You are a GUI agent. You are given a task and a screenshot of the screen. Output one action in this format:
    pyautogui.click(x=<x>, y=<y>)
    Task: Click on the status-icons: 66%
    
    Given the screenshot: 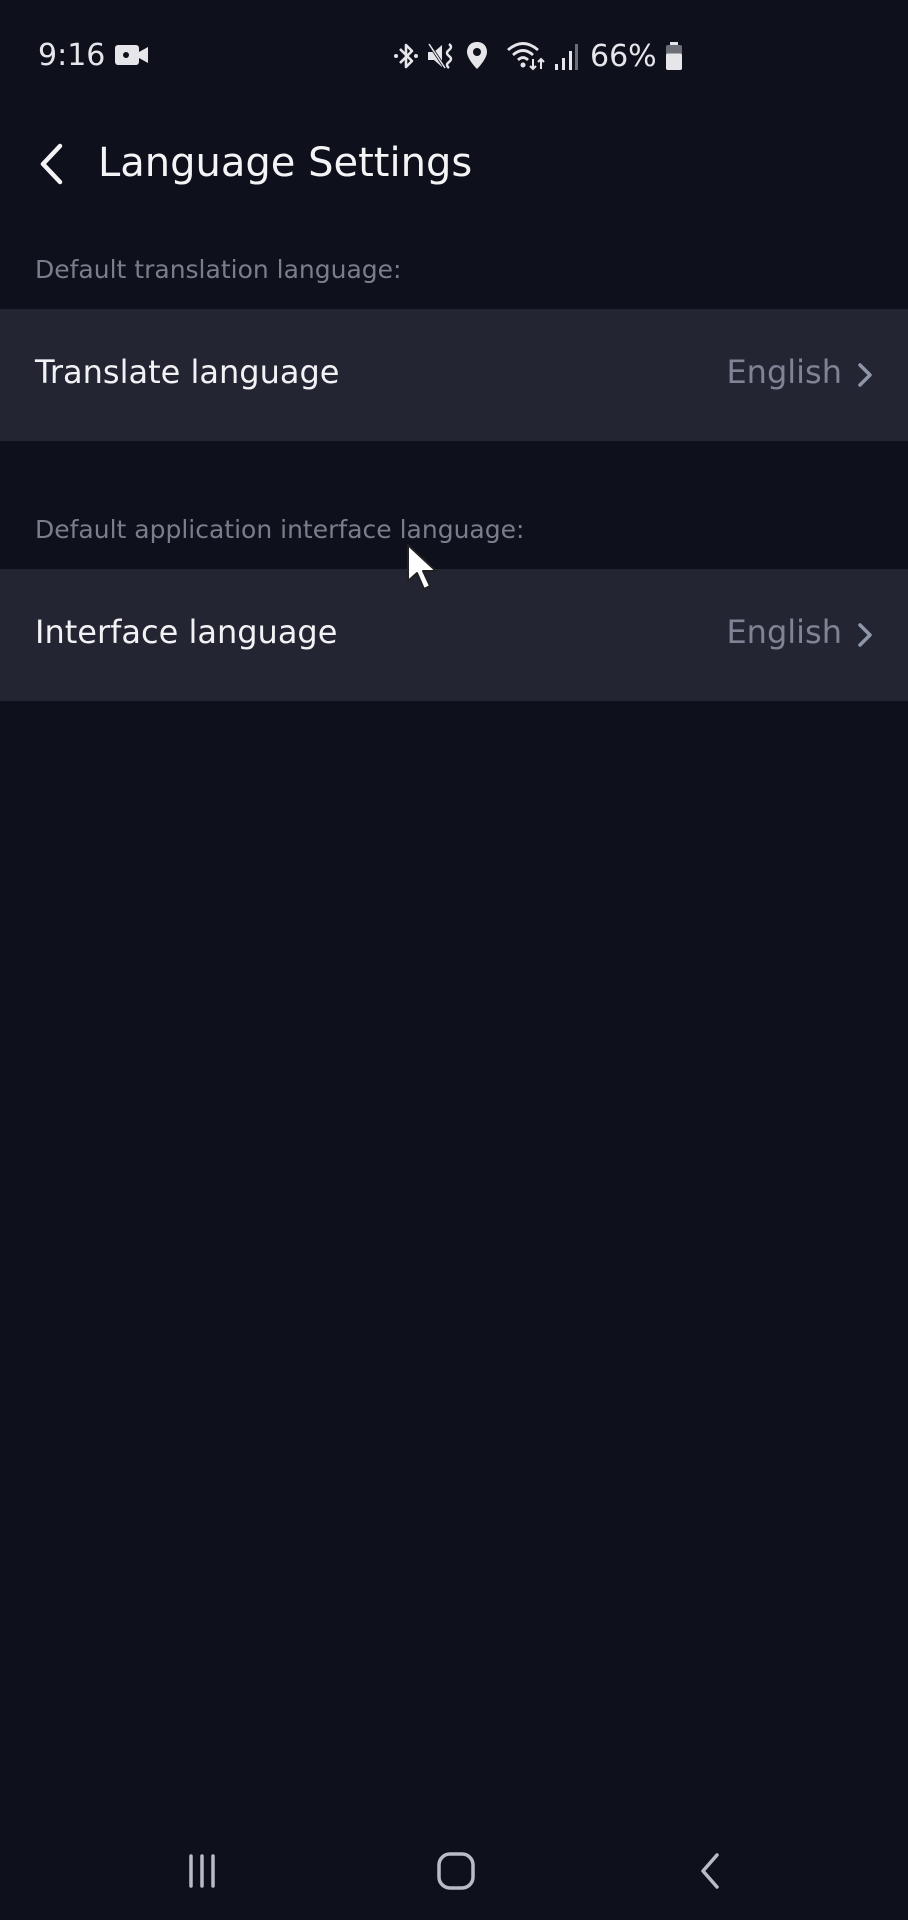 What is the action you would take?
    pyautogui.click(x=538, y=56)
    